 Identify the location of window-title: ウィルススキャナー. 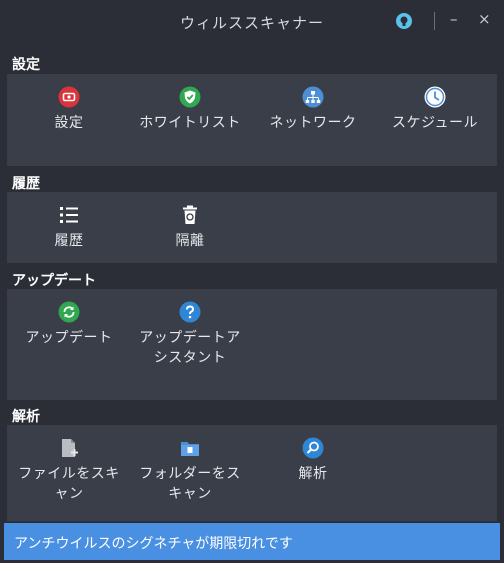
(251, 23).